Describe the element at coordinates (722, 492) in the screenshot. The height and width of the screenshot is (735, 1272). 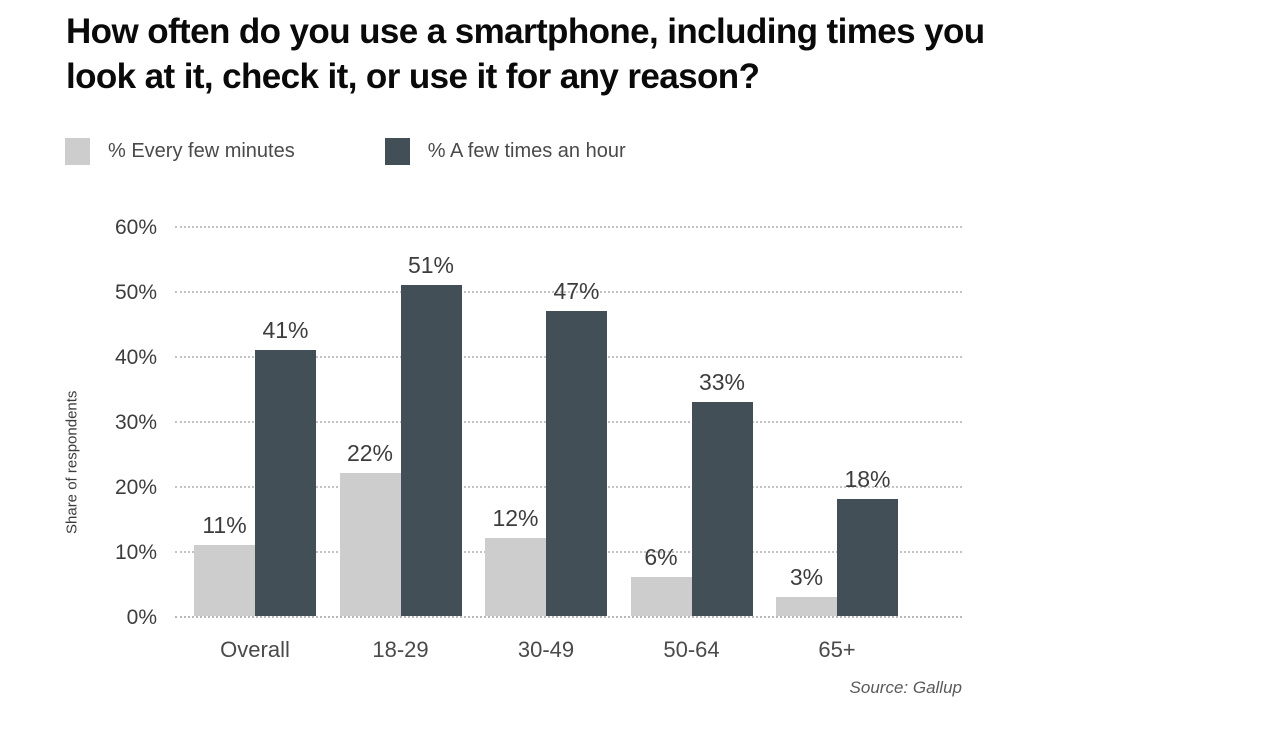
I see `bar: 33%` at that location.